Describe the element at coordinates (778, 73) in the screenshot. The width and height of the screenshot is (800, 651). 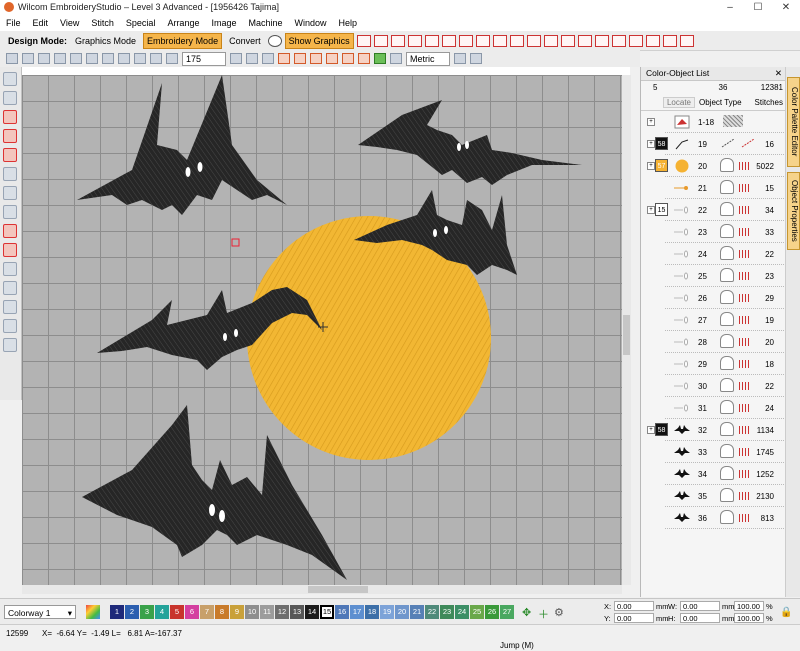
I see `panel-close-icon: ✕` at that location.